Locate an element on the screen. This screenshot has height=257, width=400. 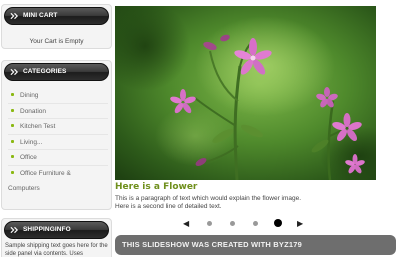
mini-cart-header: MINI CART is located at coordinates (56, 16).